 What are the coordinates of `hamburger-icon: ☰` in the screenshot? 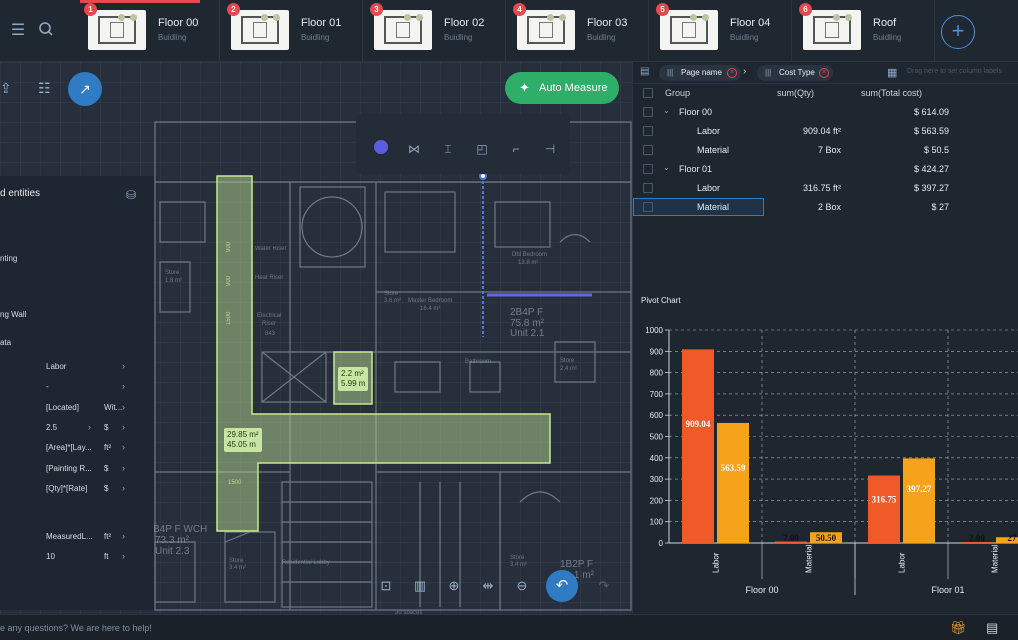 It's located at (18, 31).